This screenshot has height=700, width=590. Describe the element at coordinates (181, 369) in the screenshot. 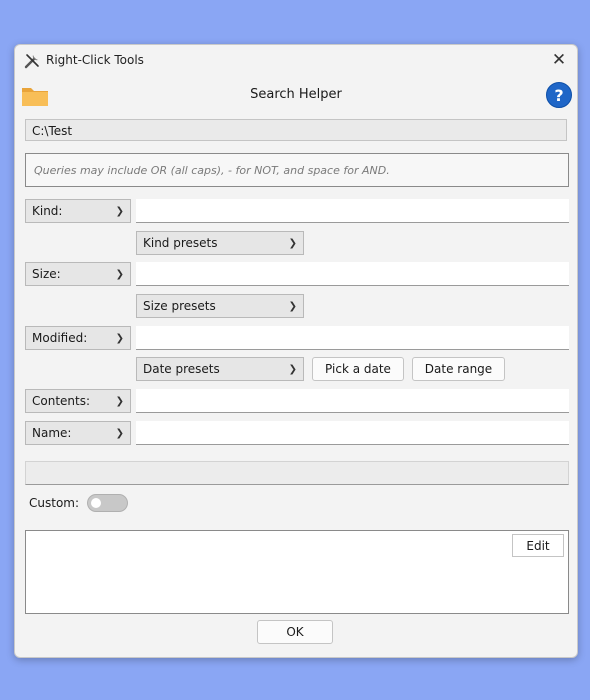

I see `date-presets-label: Date presets` at that location.